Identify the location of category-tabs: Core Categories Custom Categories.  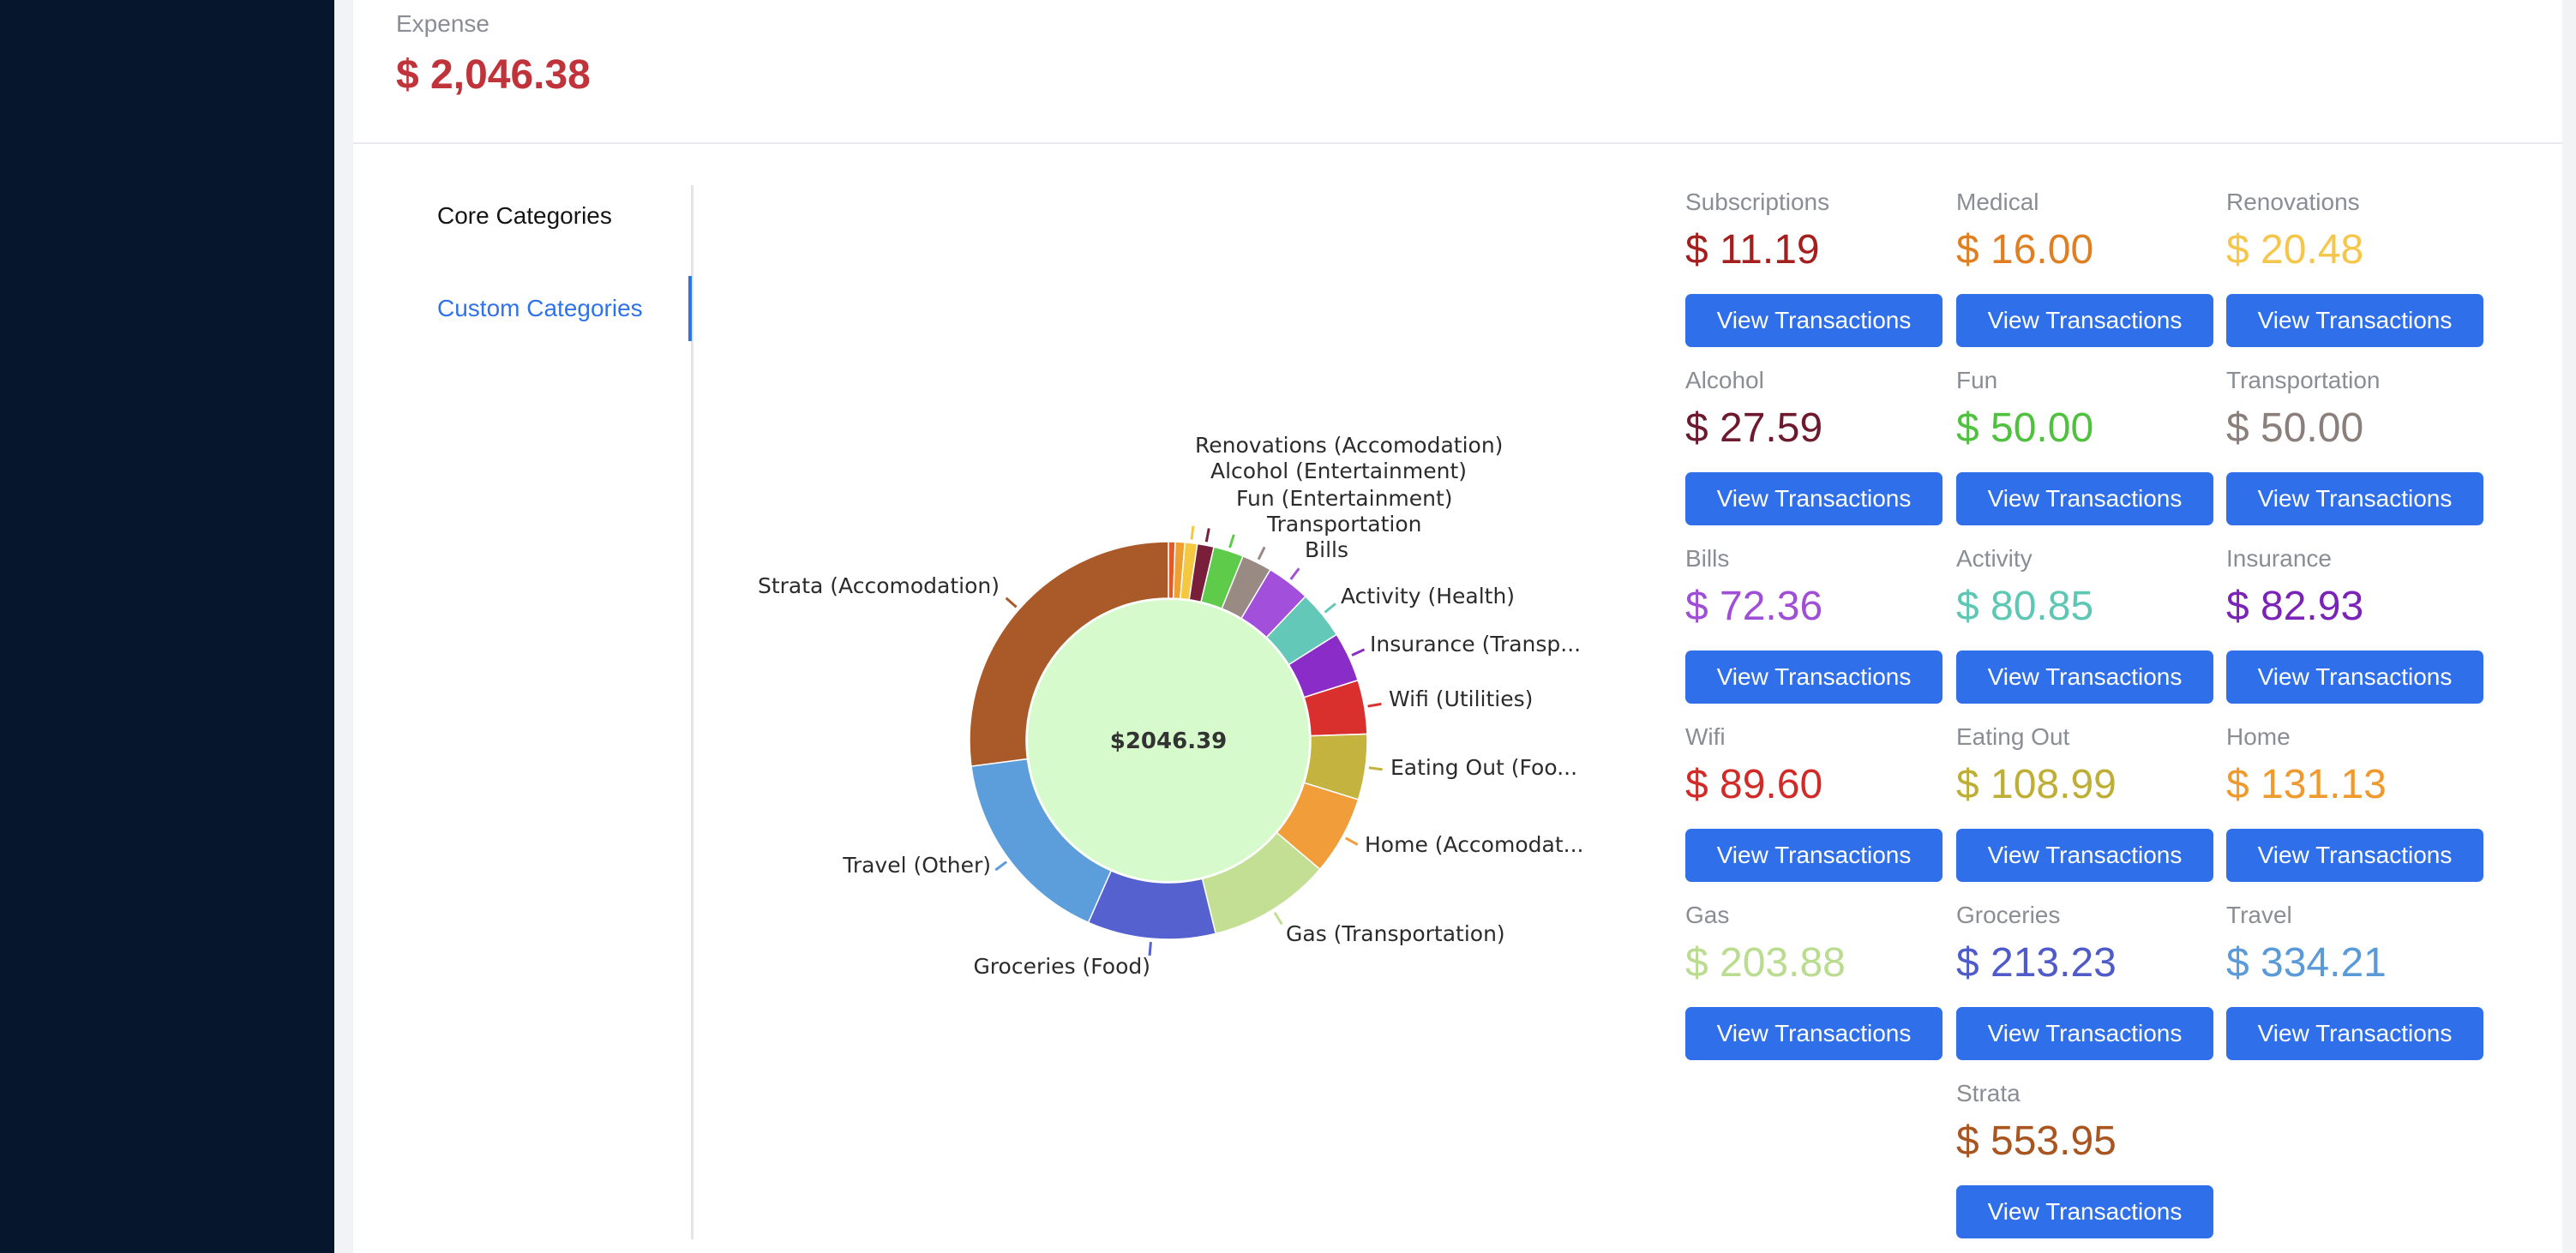
(545, 712).